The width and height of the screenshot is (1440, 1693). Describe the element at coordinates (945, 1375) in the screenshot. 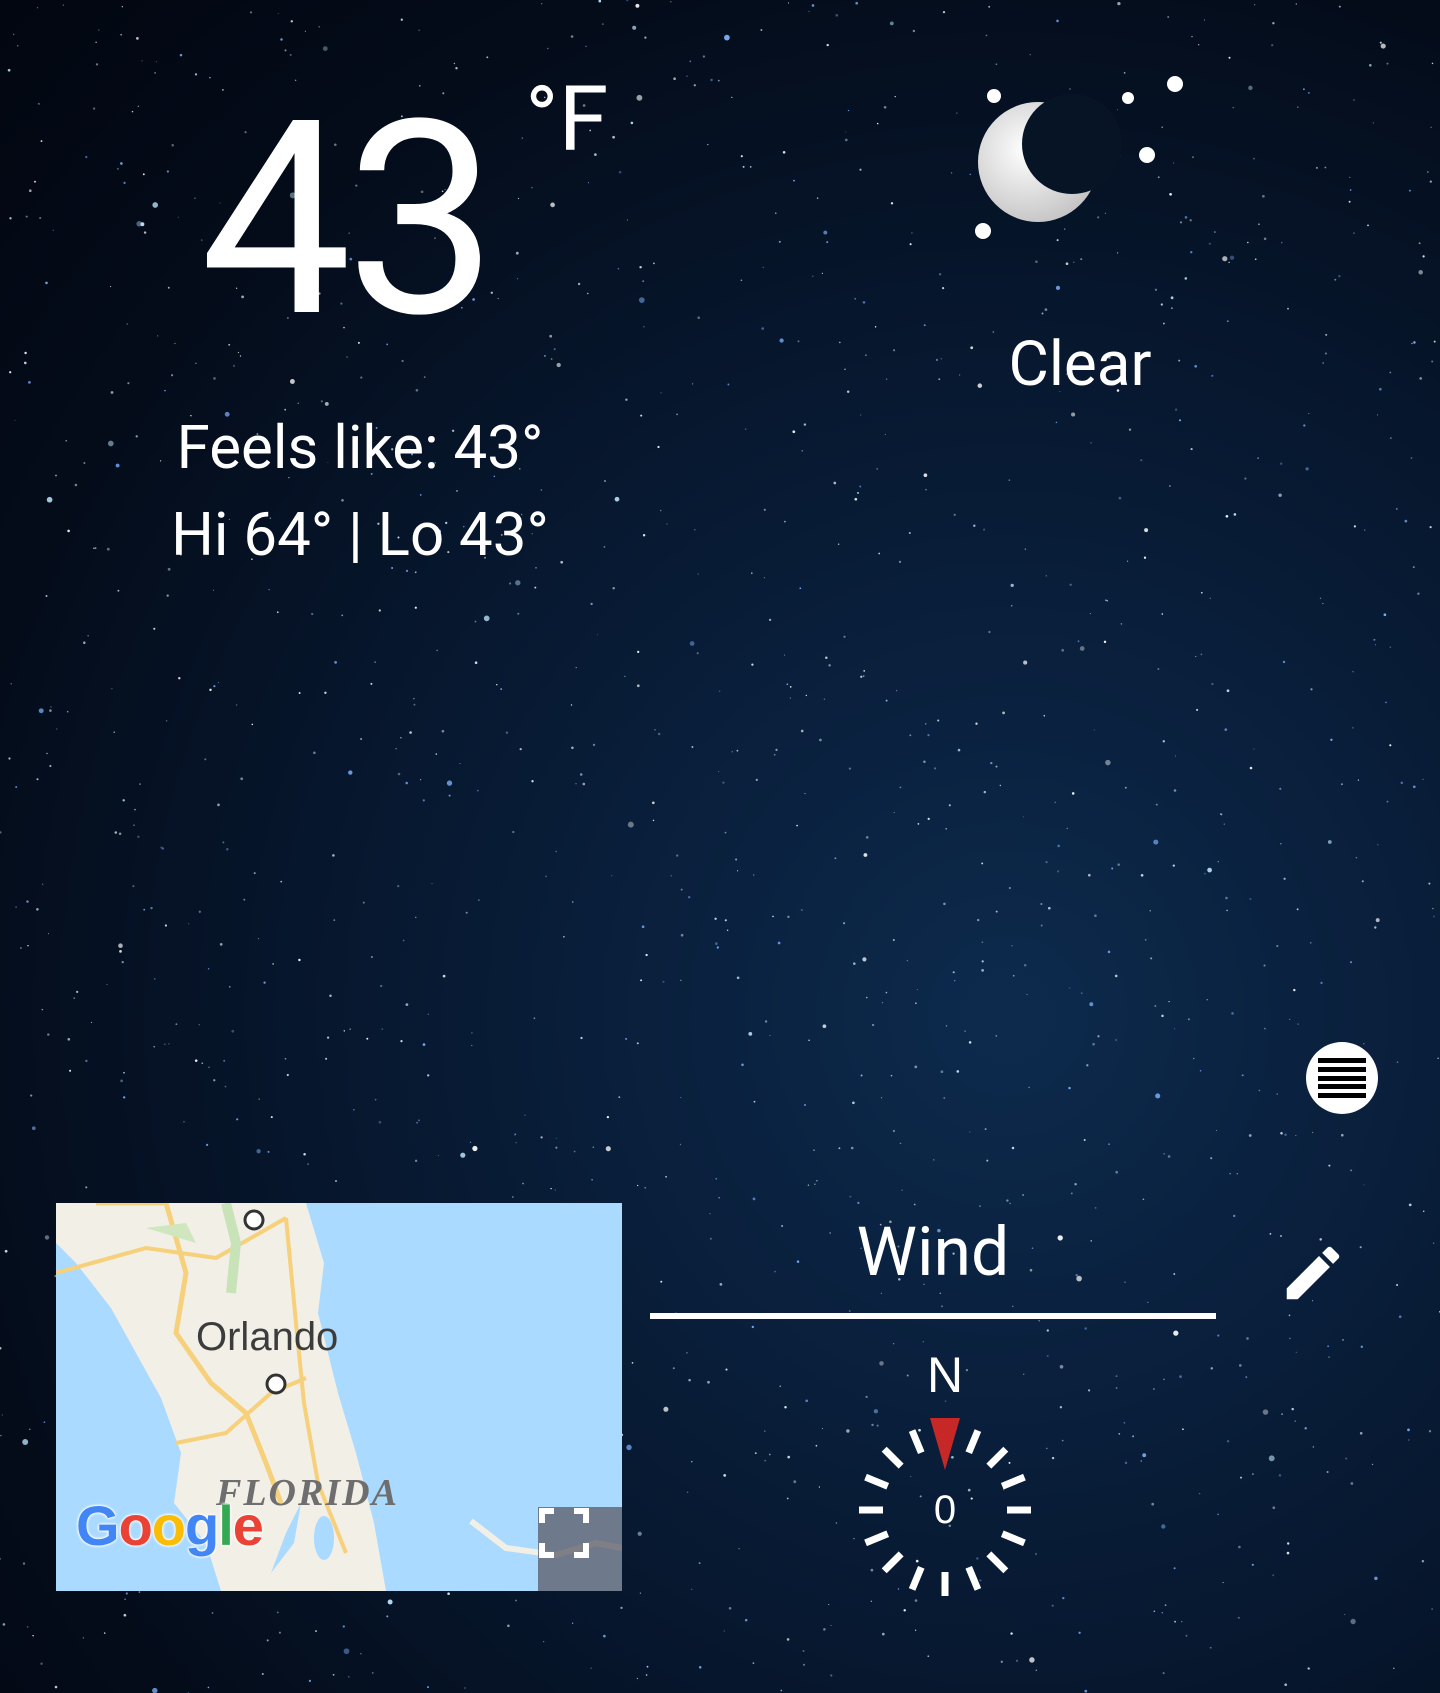

I see `compass-north-label: N` at that location.